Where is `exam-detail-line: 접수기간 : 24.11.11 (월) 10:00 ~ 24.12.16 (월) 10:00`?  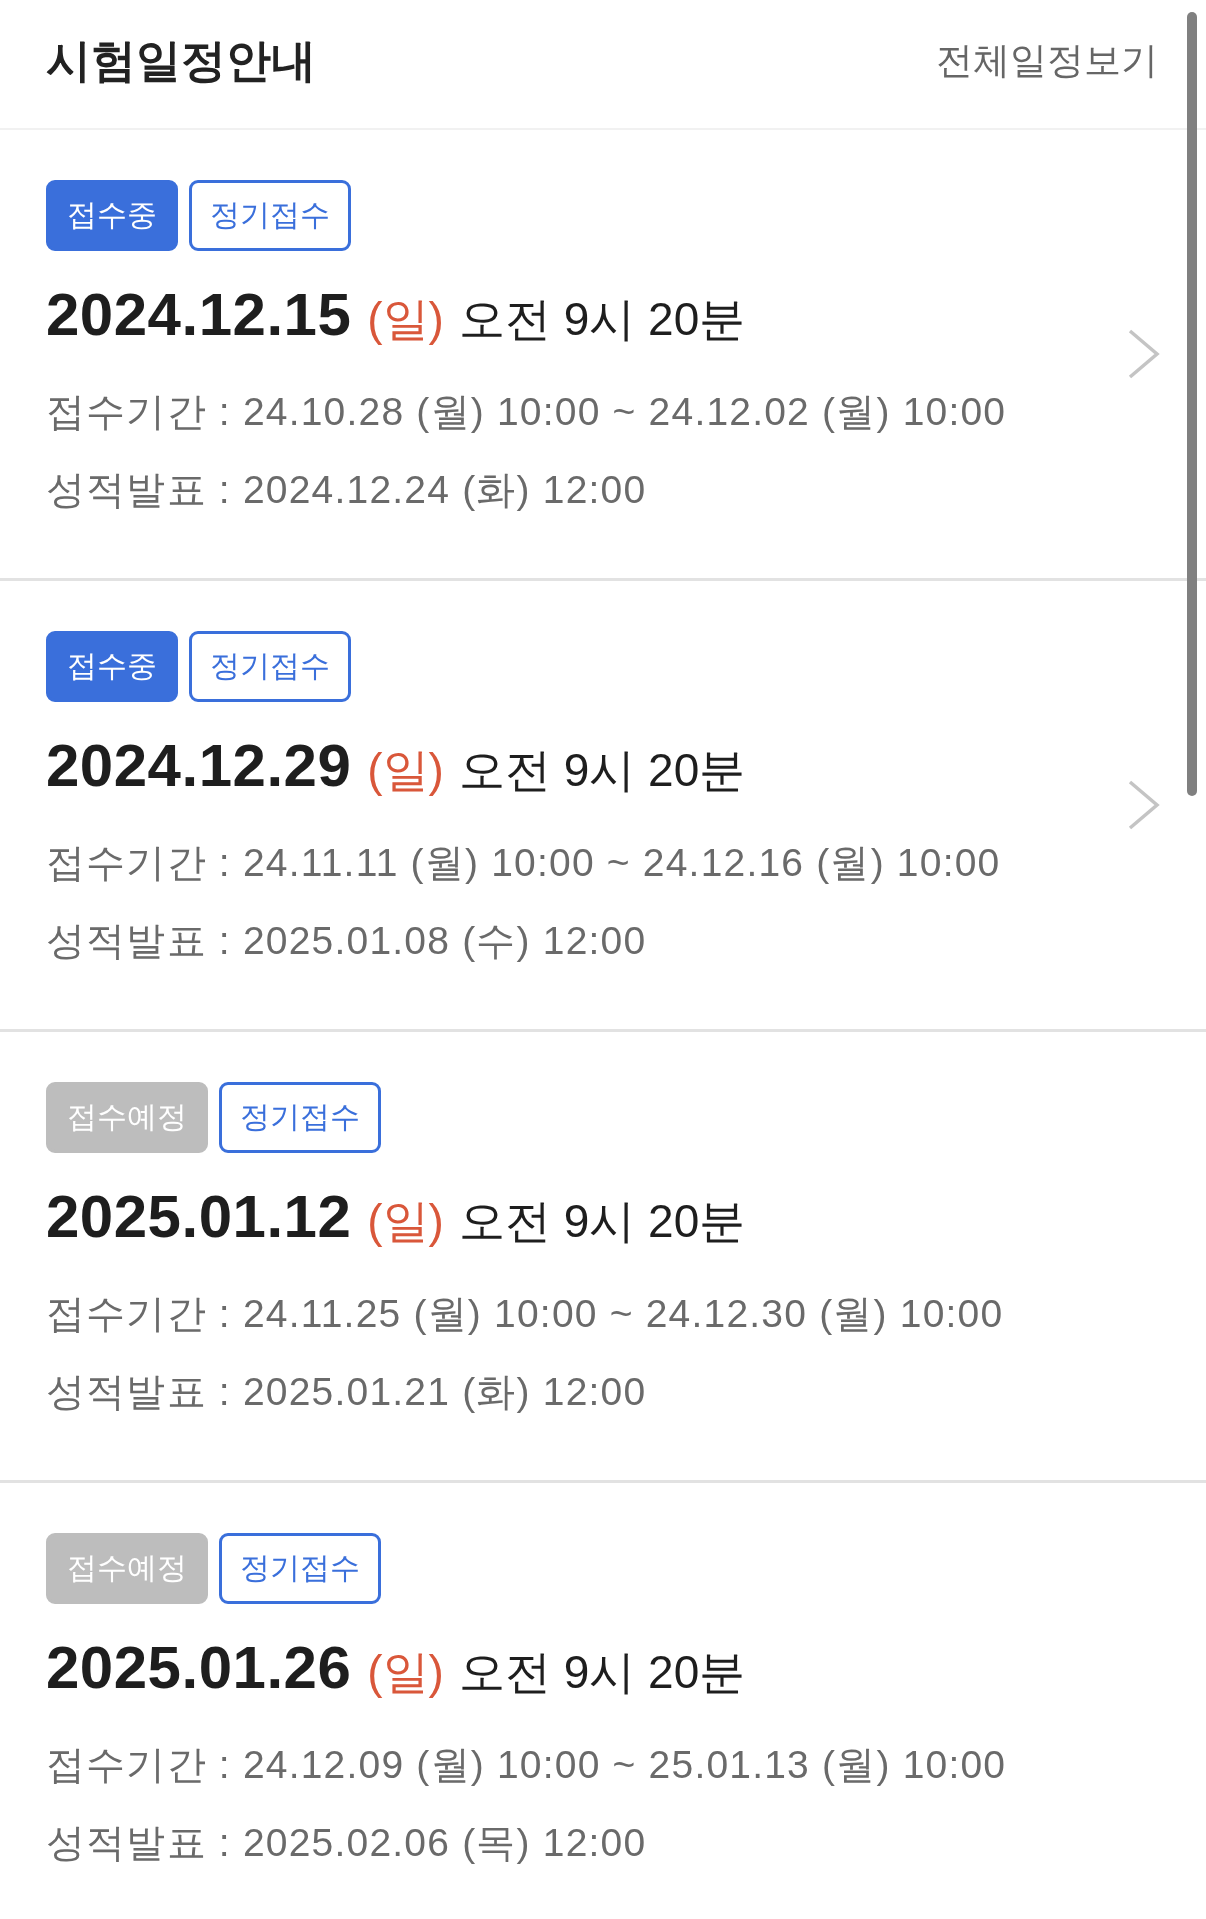 exam-detail-line: 접수기간 : 24.11.11 (월) 10:00 ~ 24.12.16 (월) 10:00 is located at coordinates (523, 862).